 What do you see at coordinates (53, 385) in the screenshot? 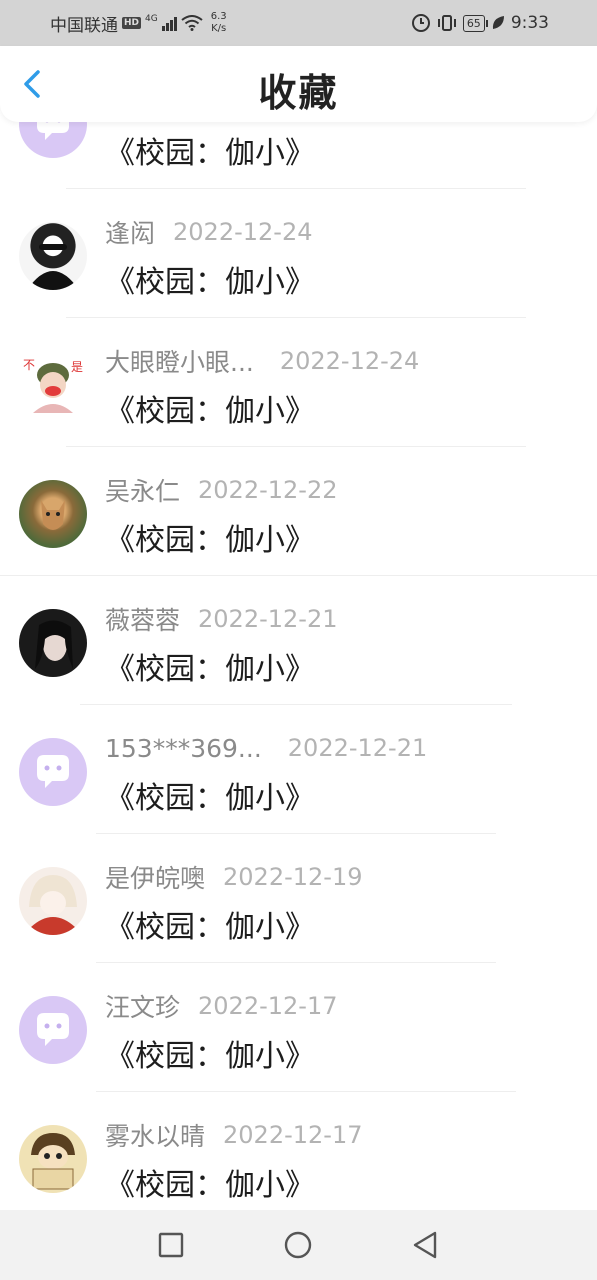
I see `cartoon-helmet-avatar: 不是` at bounding box center [53, 385].